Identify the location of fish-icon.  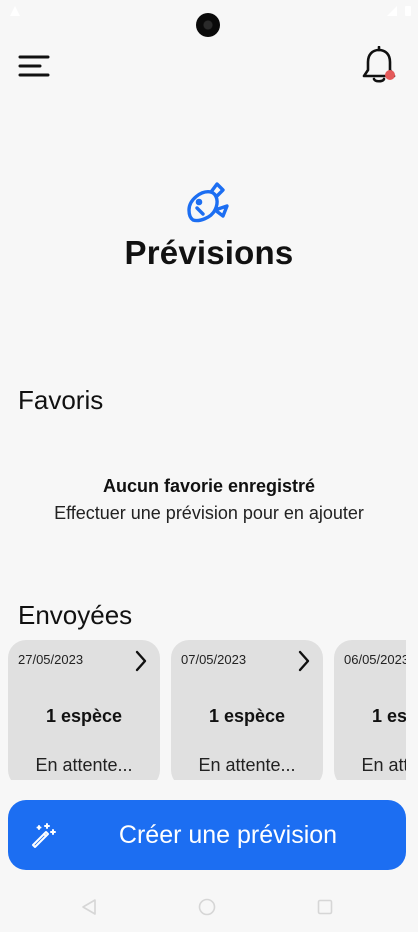
(208, 202).